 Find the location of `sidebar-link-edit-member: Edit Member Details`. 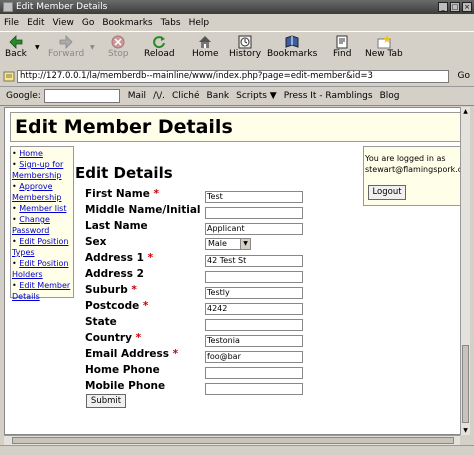

sidebar-link-edit-member: Edit Member Details is located at coordinates (41, 291).